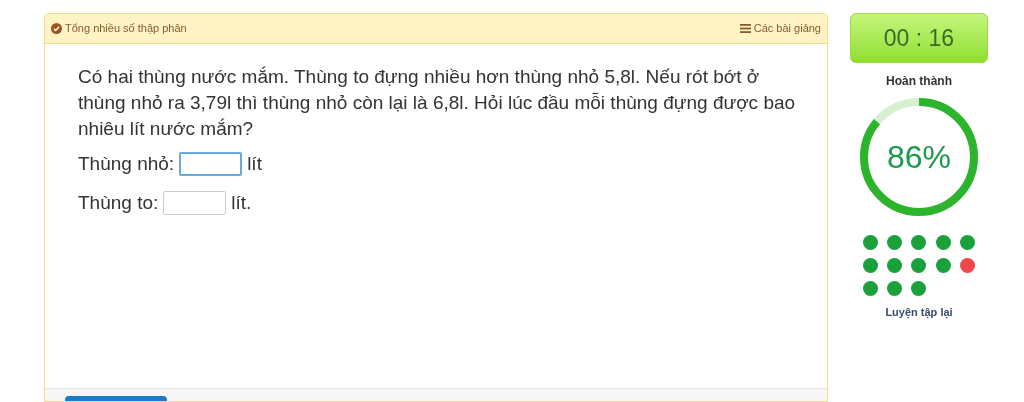 This screenshot has height=402, width=1024. I want to click on progress-percent: 86%, so click(918, 157).